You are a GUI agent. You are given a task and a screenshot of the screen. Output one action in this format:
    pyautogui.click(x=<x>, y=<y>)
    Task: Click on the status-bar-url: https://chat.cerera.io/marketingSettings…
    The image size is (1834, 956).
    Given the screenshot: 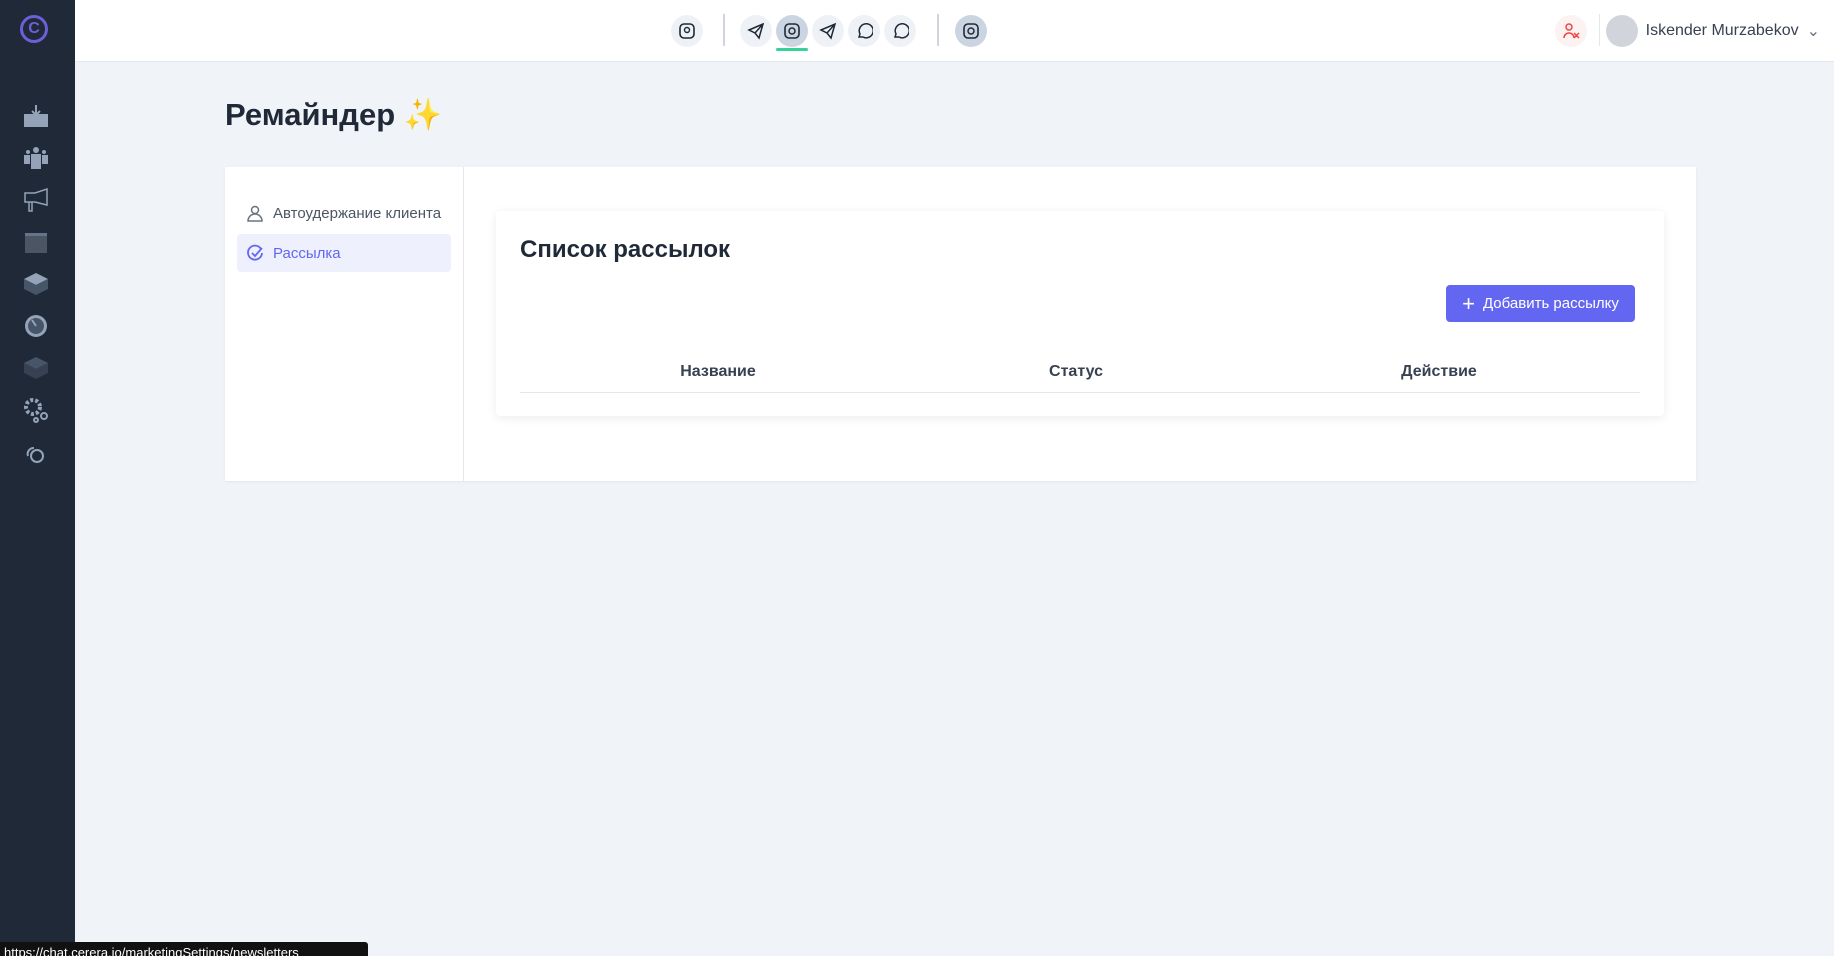 What is the action you would take?
    pyautogui.click(x=184, y=949)
    